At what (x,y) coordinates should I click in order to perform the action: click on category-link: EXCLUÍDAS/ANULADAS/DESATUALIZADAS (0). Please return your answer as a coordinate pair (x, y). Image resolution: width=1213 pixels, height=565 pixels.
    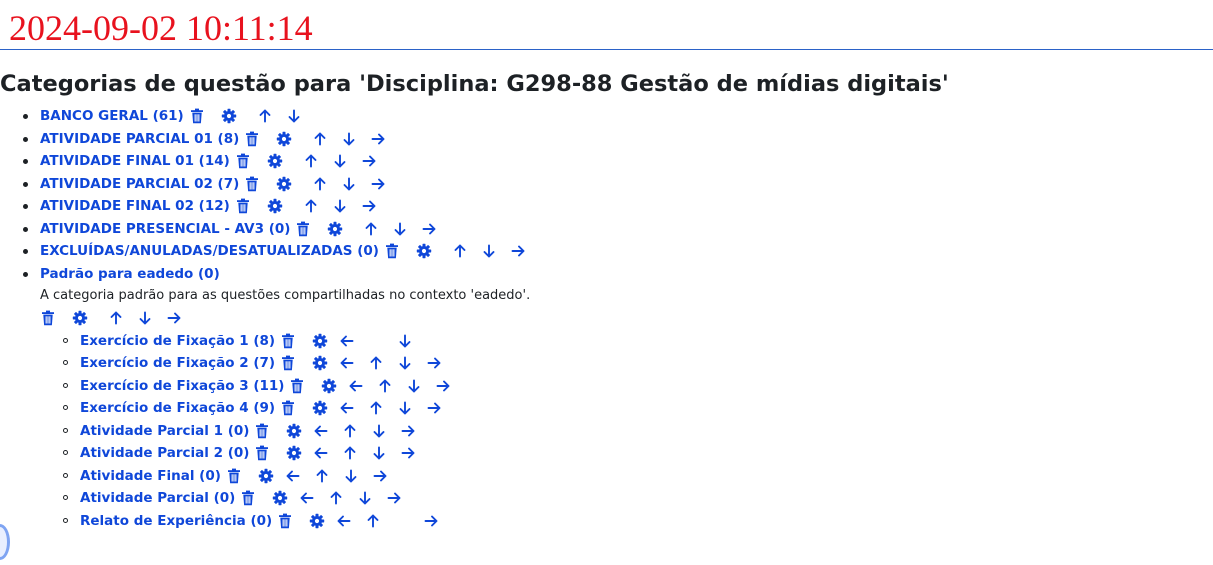
    Looking at the image, I should click on (209, 251).